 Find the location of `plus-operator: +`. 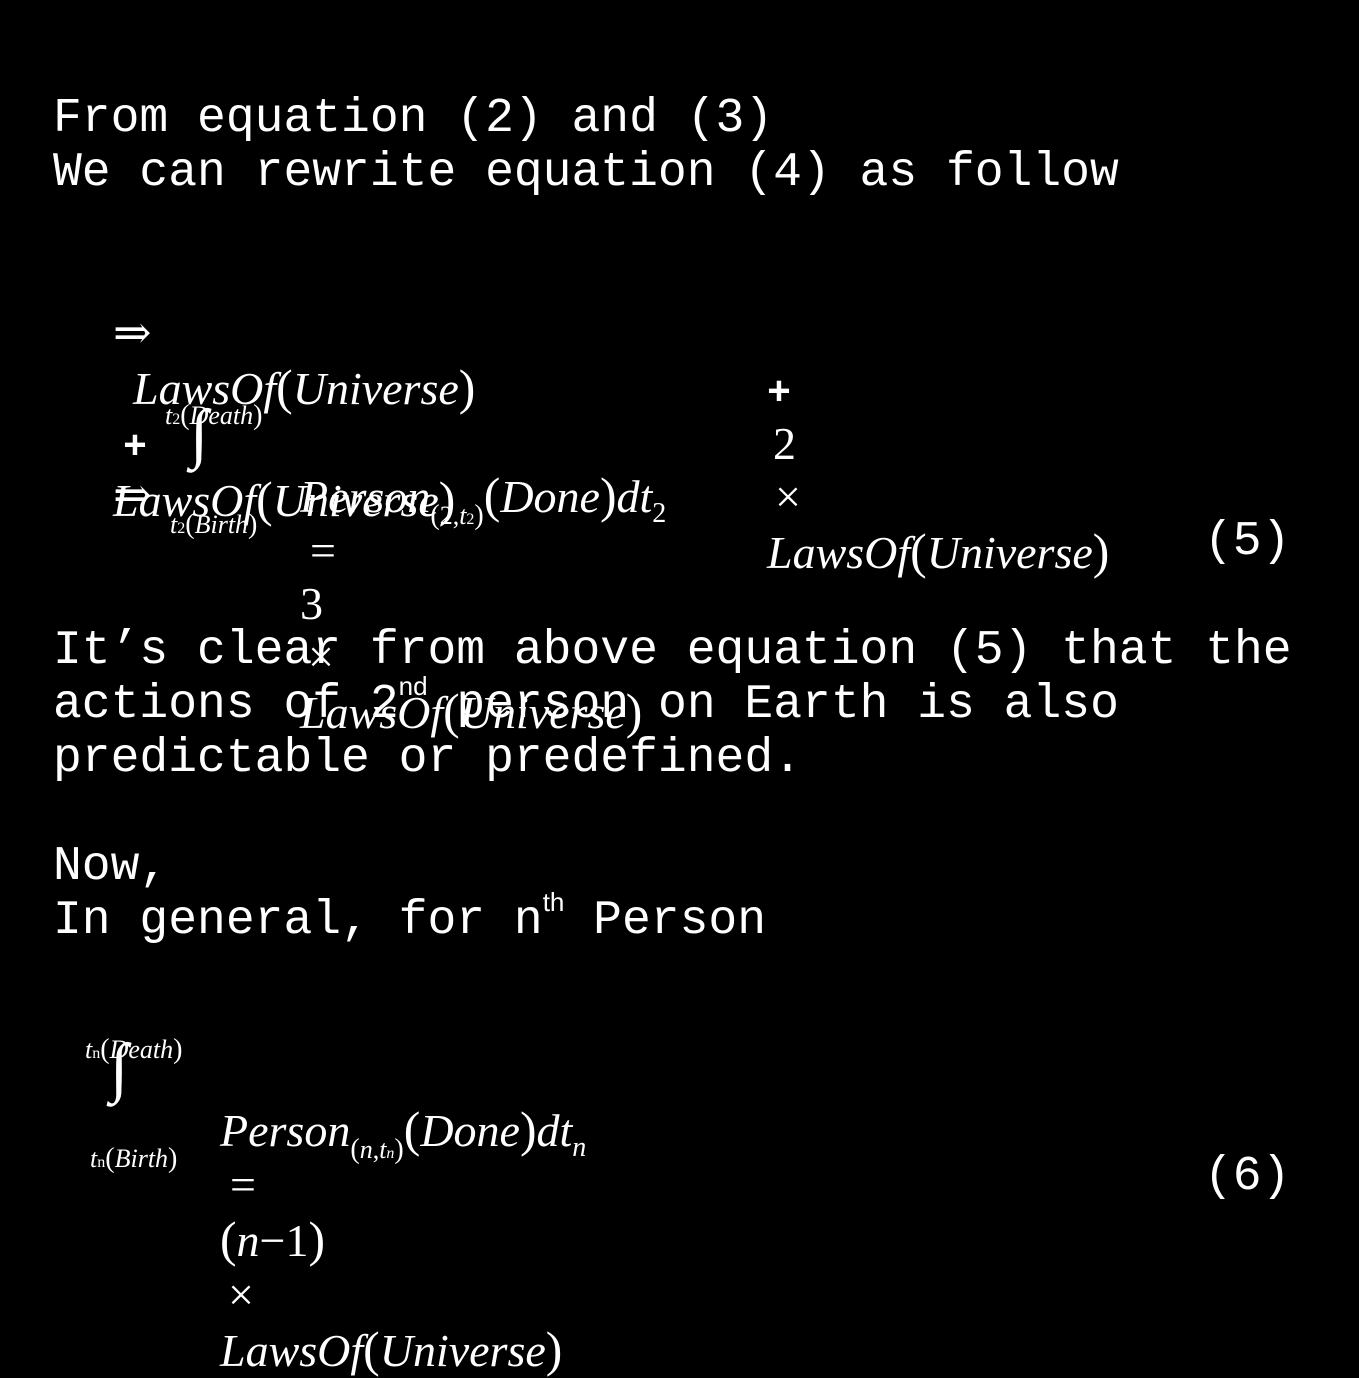

plus-operator: + is located at coordinates (779, 394).